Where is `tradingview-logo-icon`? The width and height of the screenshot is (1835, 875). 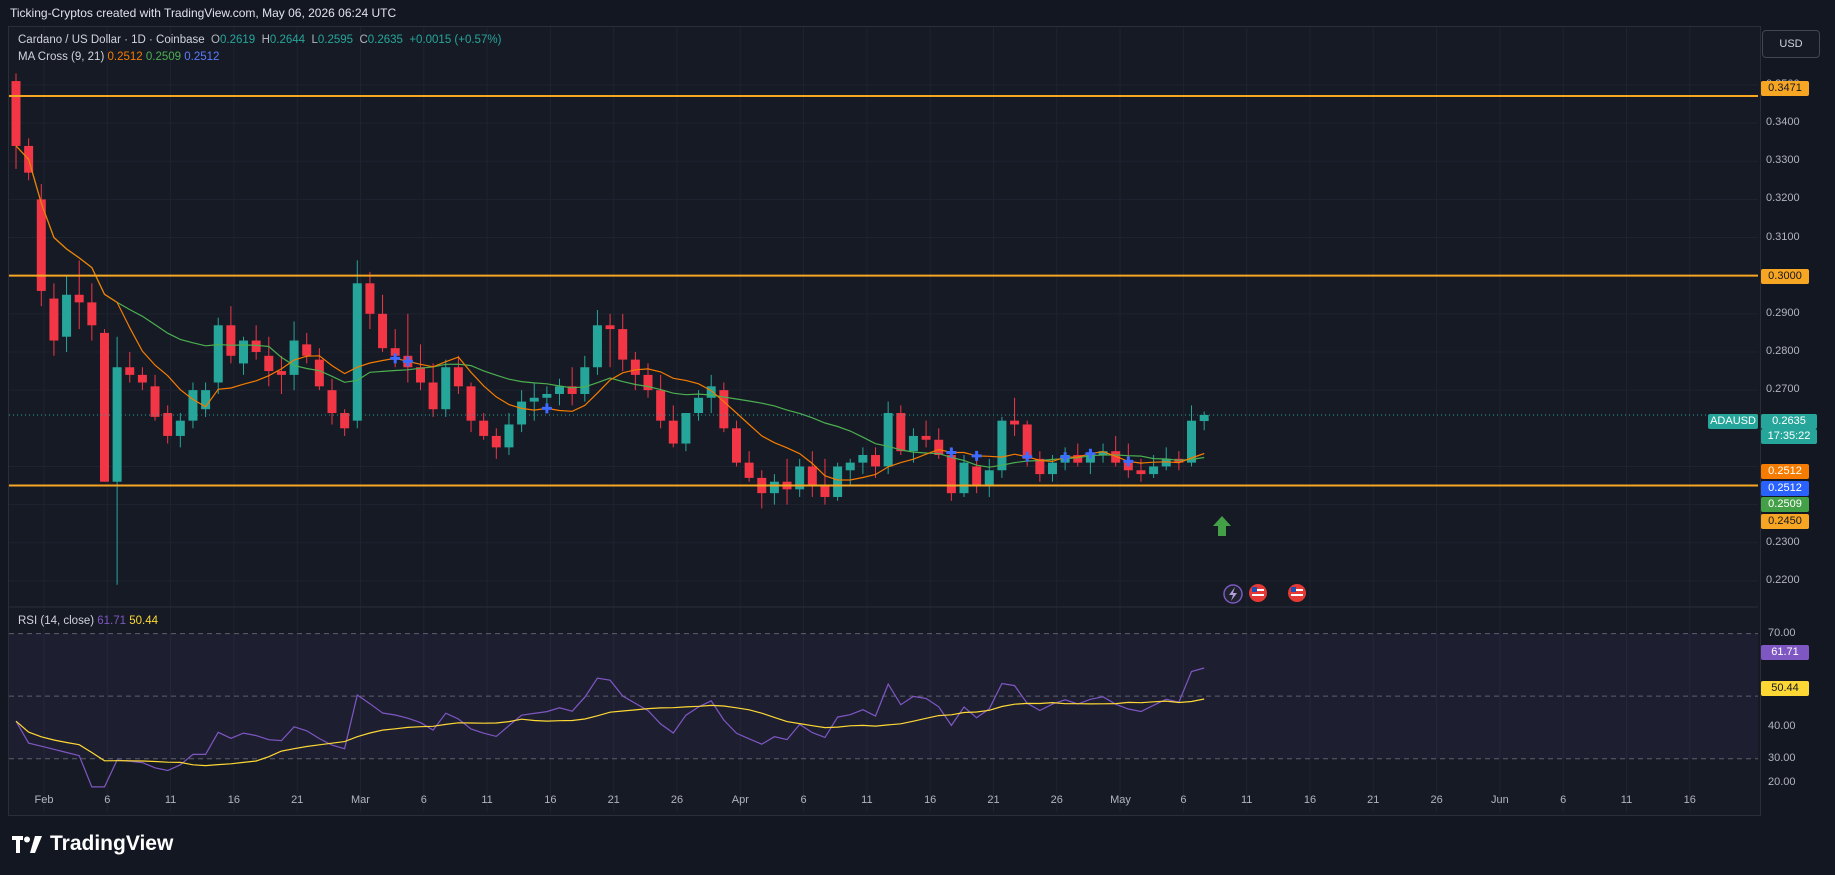 tradingview-logo-icon is located at coordinates (27, 844).